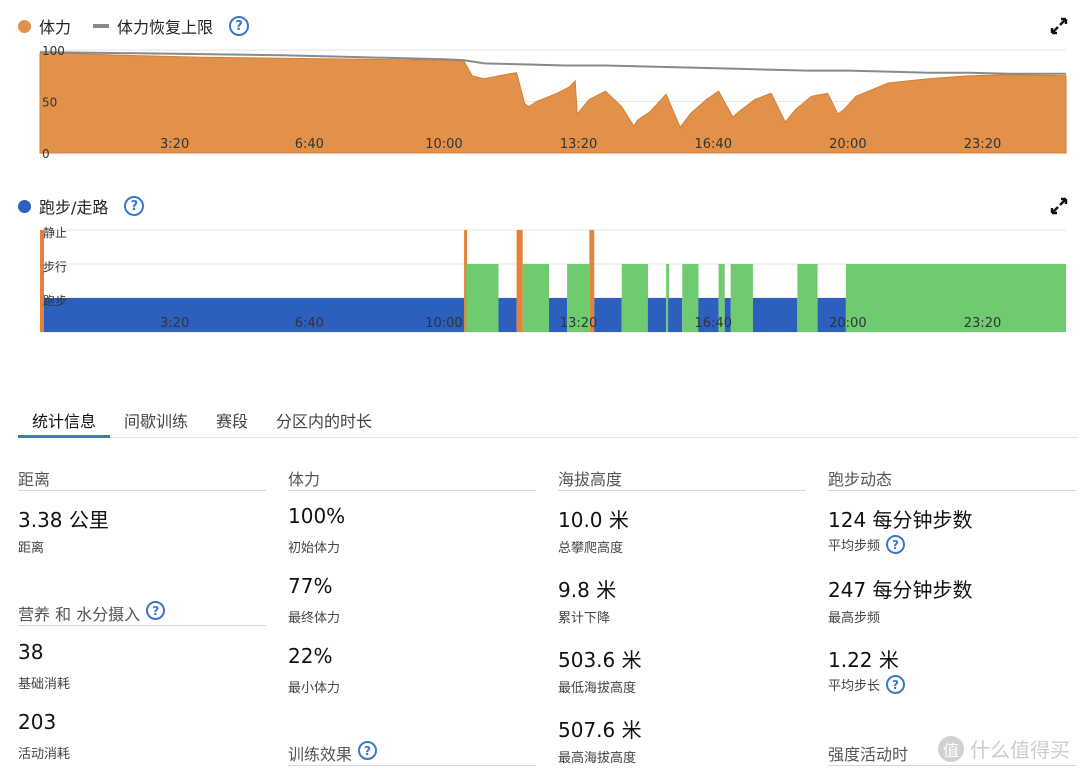 The width and height of the screenshot is (1080, 776). I want to click on stamina-legend-dot, so click(24, 26).